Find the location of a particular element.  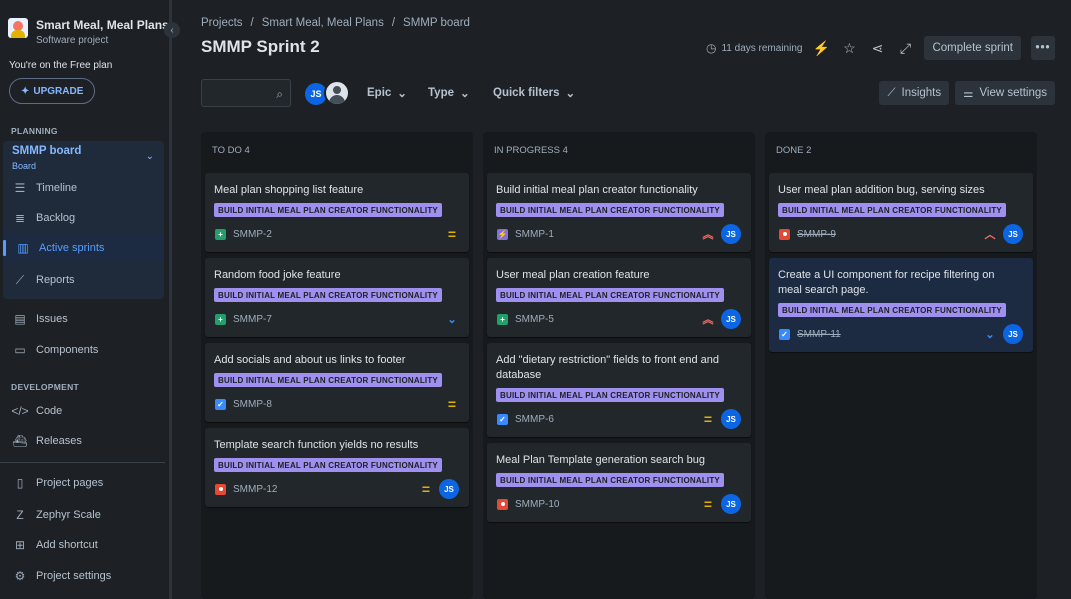

issues-icon: ▤ is located at coordinates (20, 319).